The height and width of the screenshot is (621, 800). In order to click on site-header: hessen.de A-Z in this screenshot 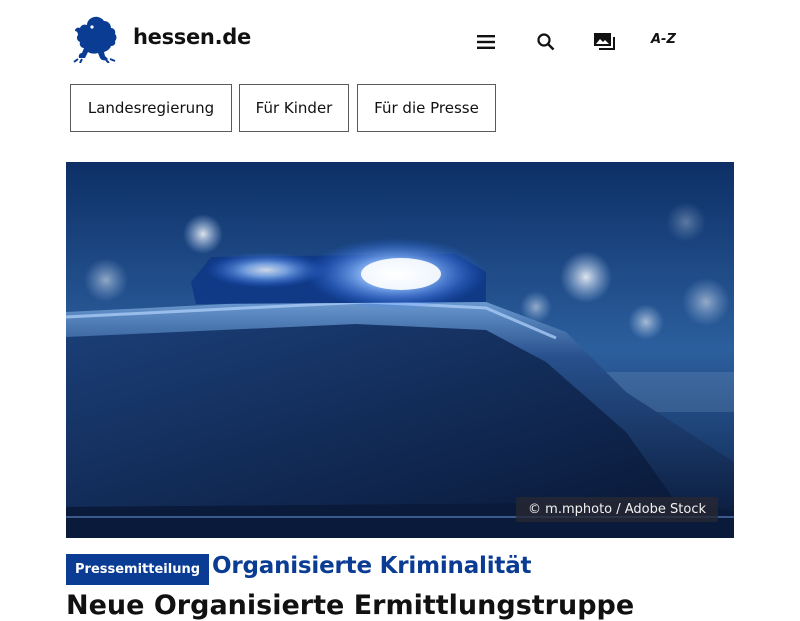, I will do `click(400, 40)`.